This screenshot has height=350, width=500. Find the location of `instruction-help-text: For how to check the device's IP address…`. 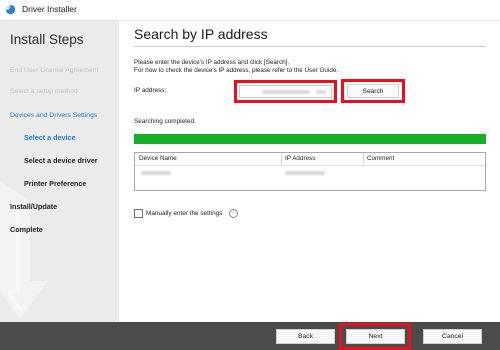

instruction-help-text: For how to check the device's IP address… is located at coordinates (236, 70).